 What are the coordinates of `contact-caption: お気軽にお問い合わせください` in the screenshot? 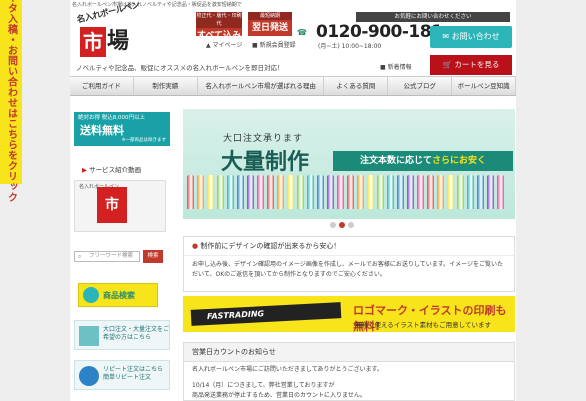 It's located at (433, 17).